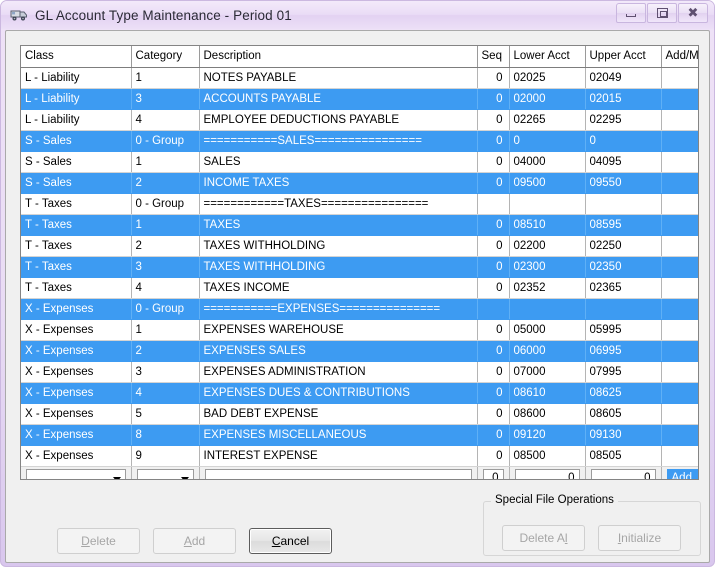 This screenshot has width=715, height=567. I want to click on cell-category: 8, so click(165, 435).